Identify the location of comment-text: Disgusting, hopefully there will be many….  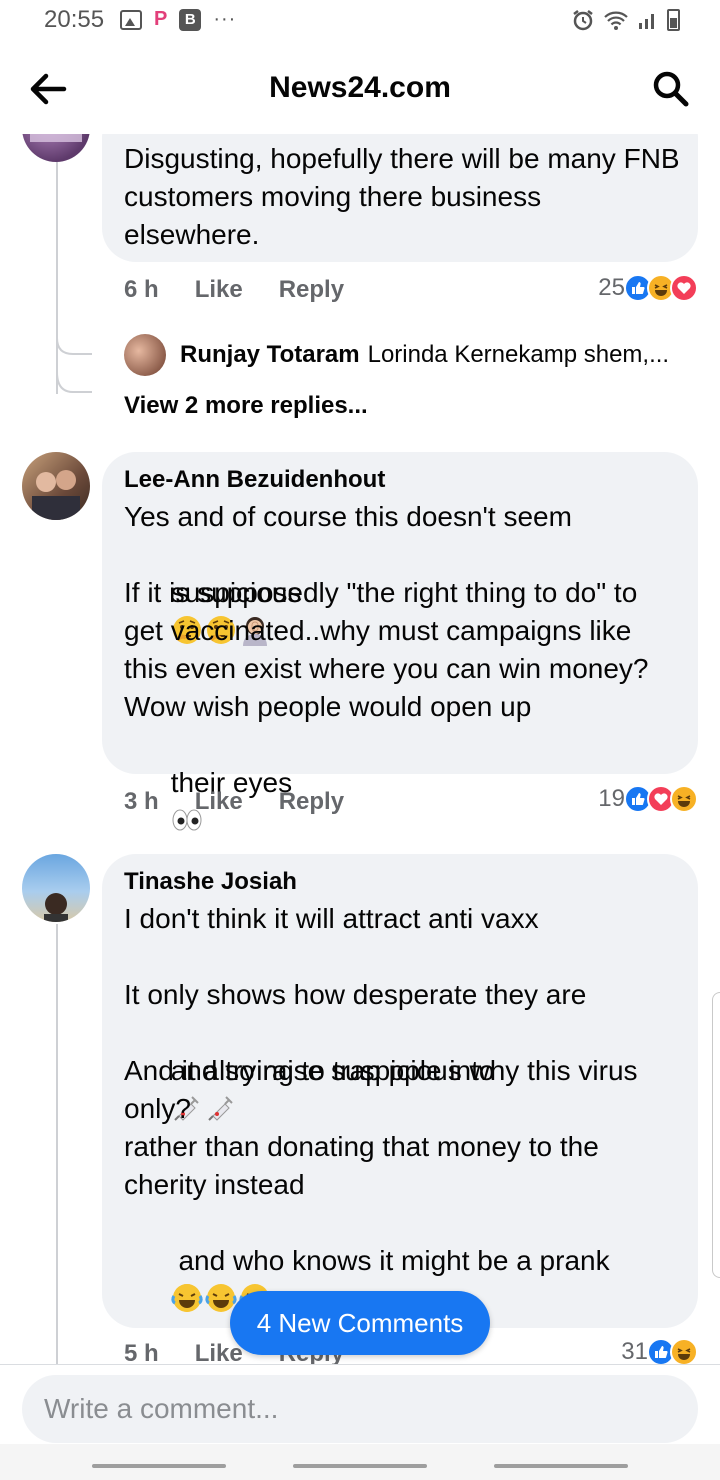
(406, 196).